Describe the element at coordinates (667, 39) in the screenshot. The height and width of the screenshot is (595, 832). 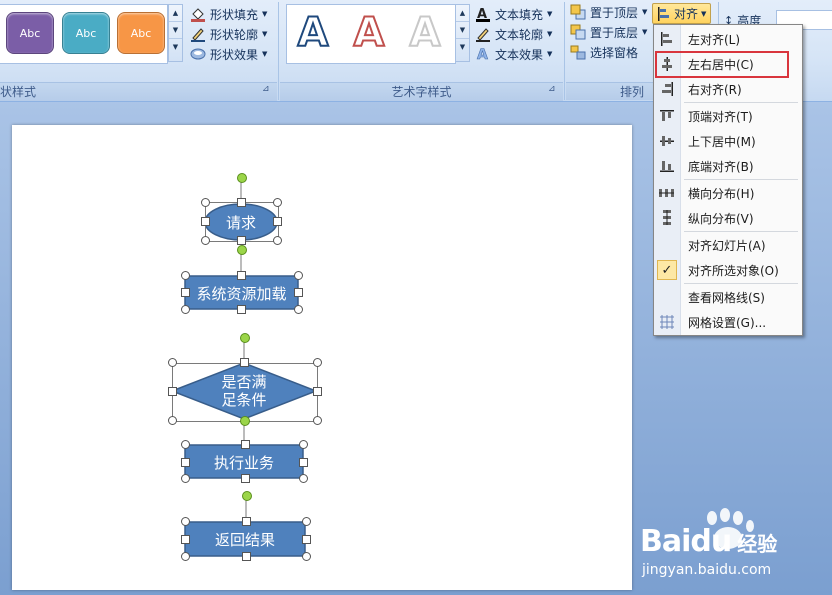
I see `align-left-icon` at that location.